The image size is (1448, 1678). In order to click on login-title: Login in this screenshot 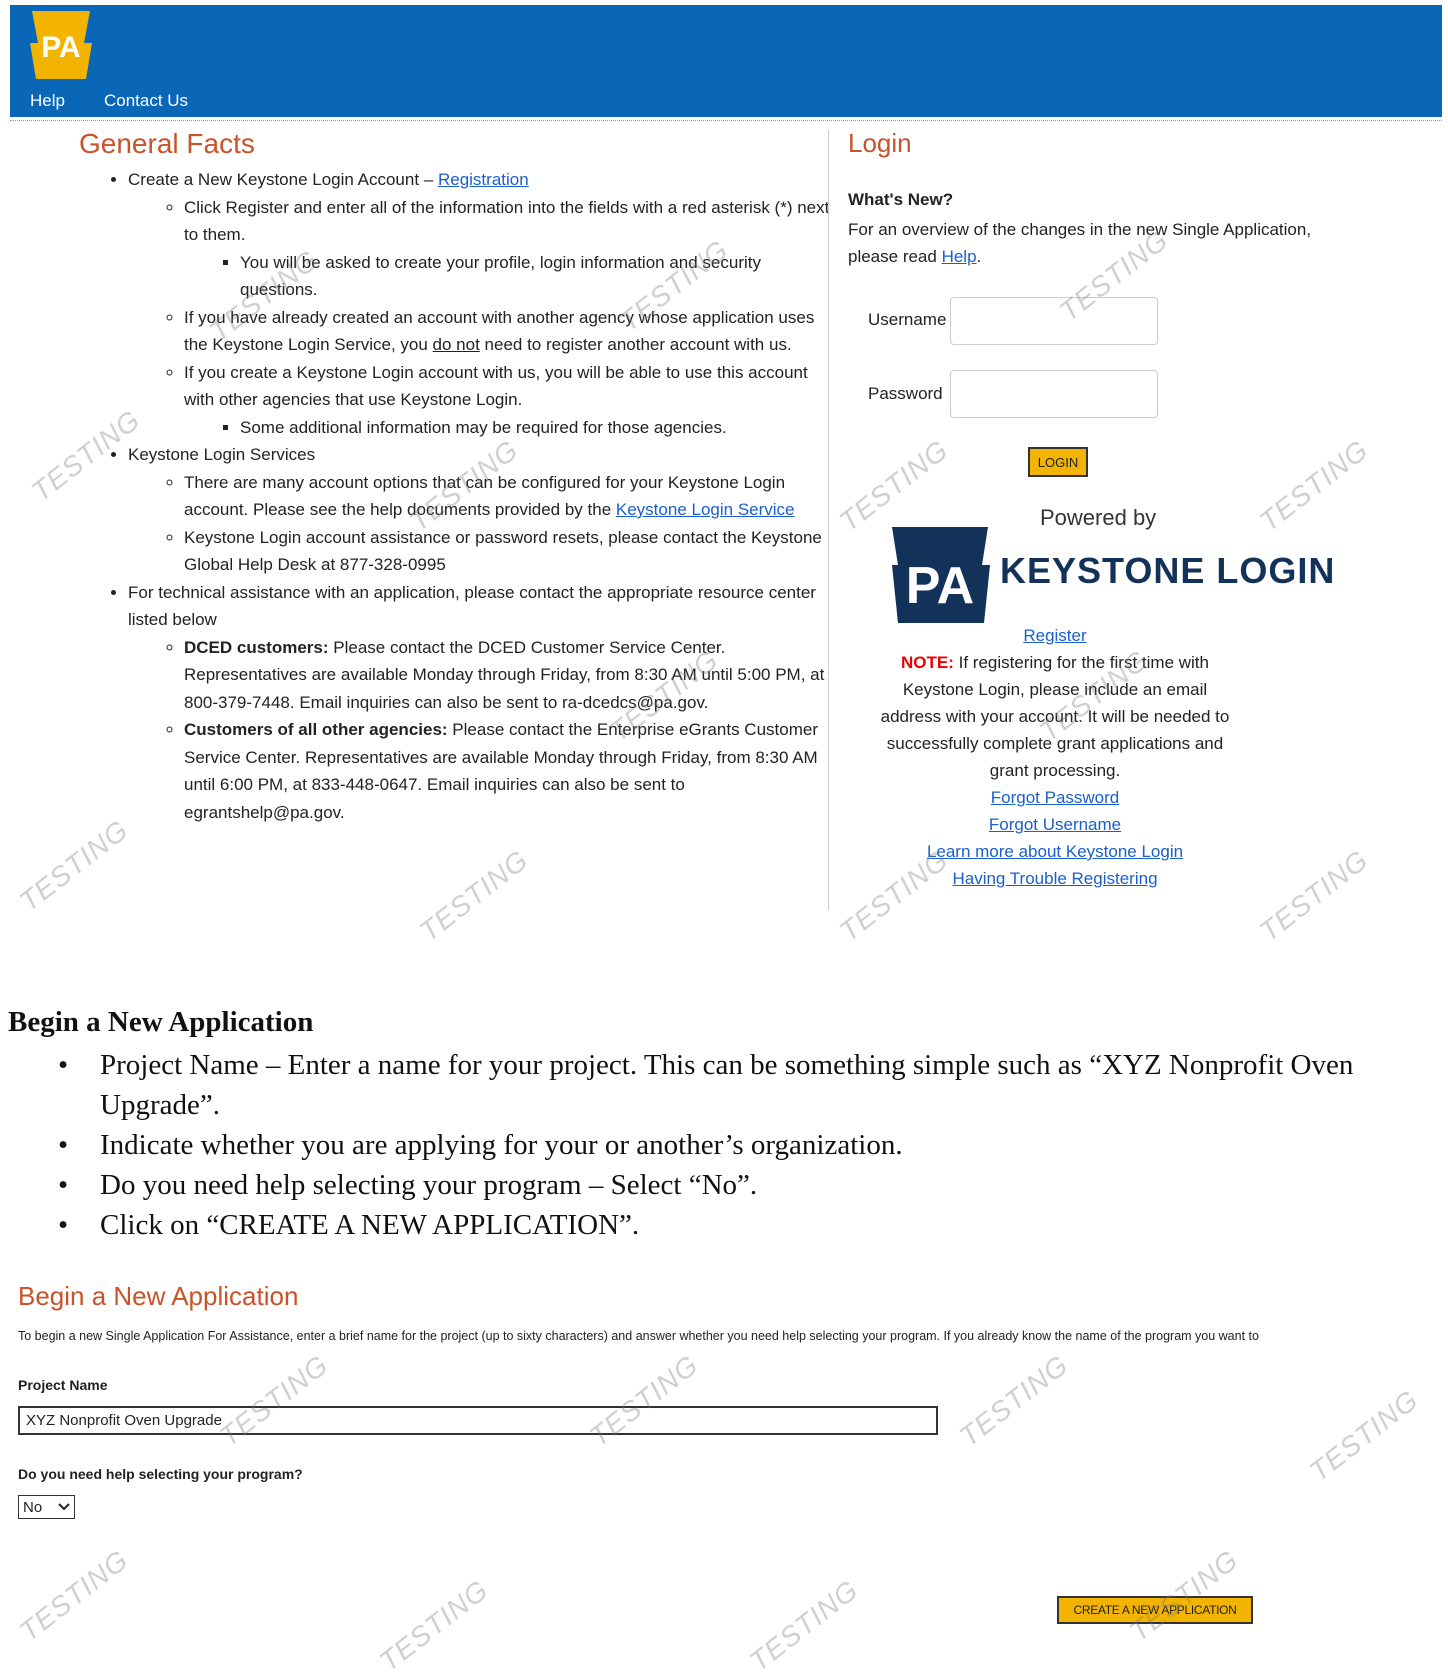, I will do `click(880, 143)`.